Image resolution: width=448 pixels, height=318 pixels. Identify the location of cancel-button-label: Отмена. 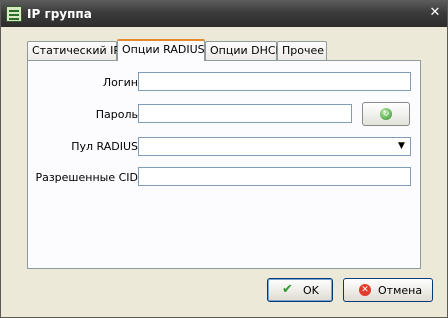
(400, 290).